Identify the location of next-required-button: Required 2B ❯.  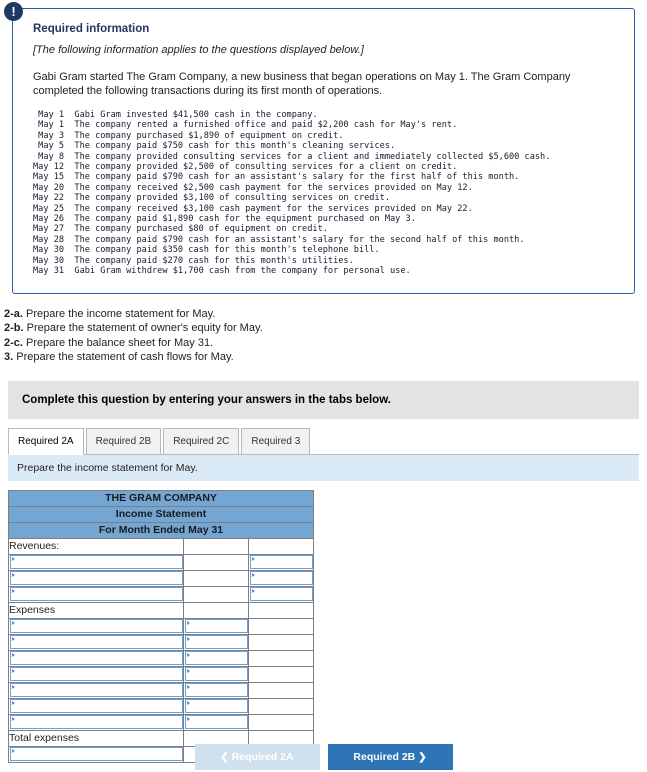
(390, 757).